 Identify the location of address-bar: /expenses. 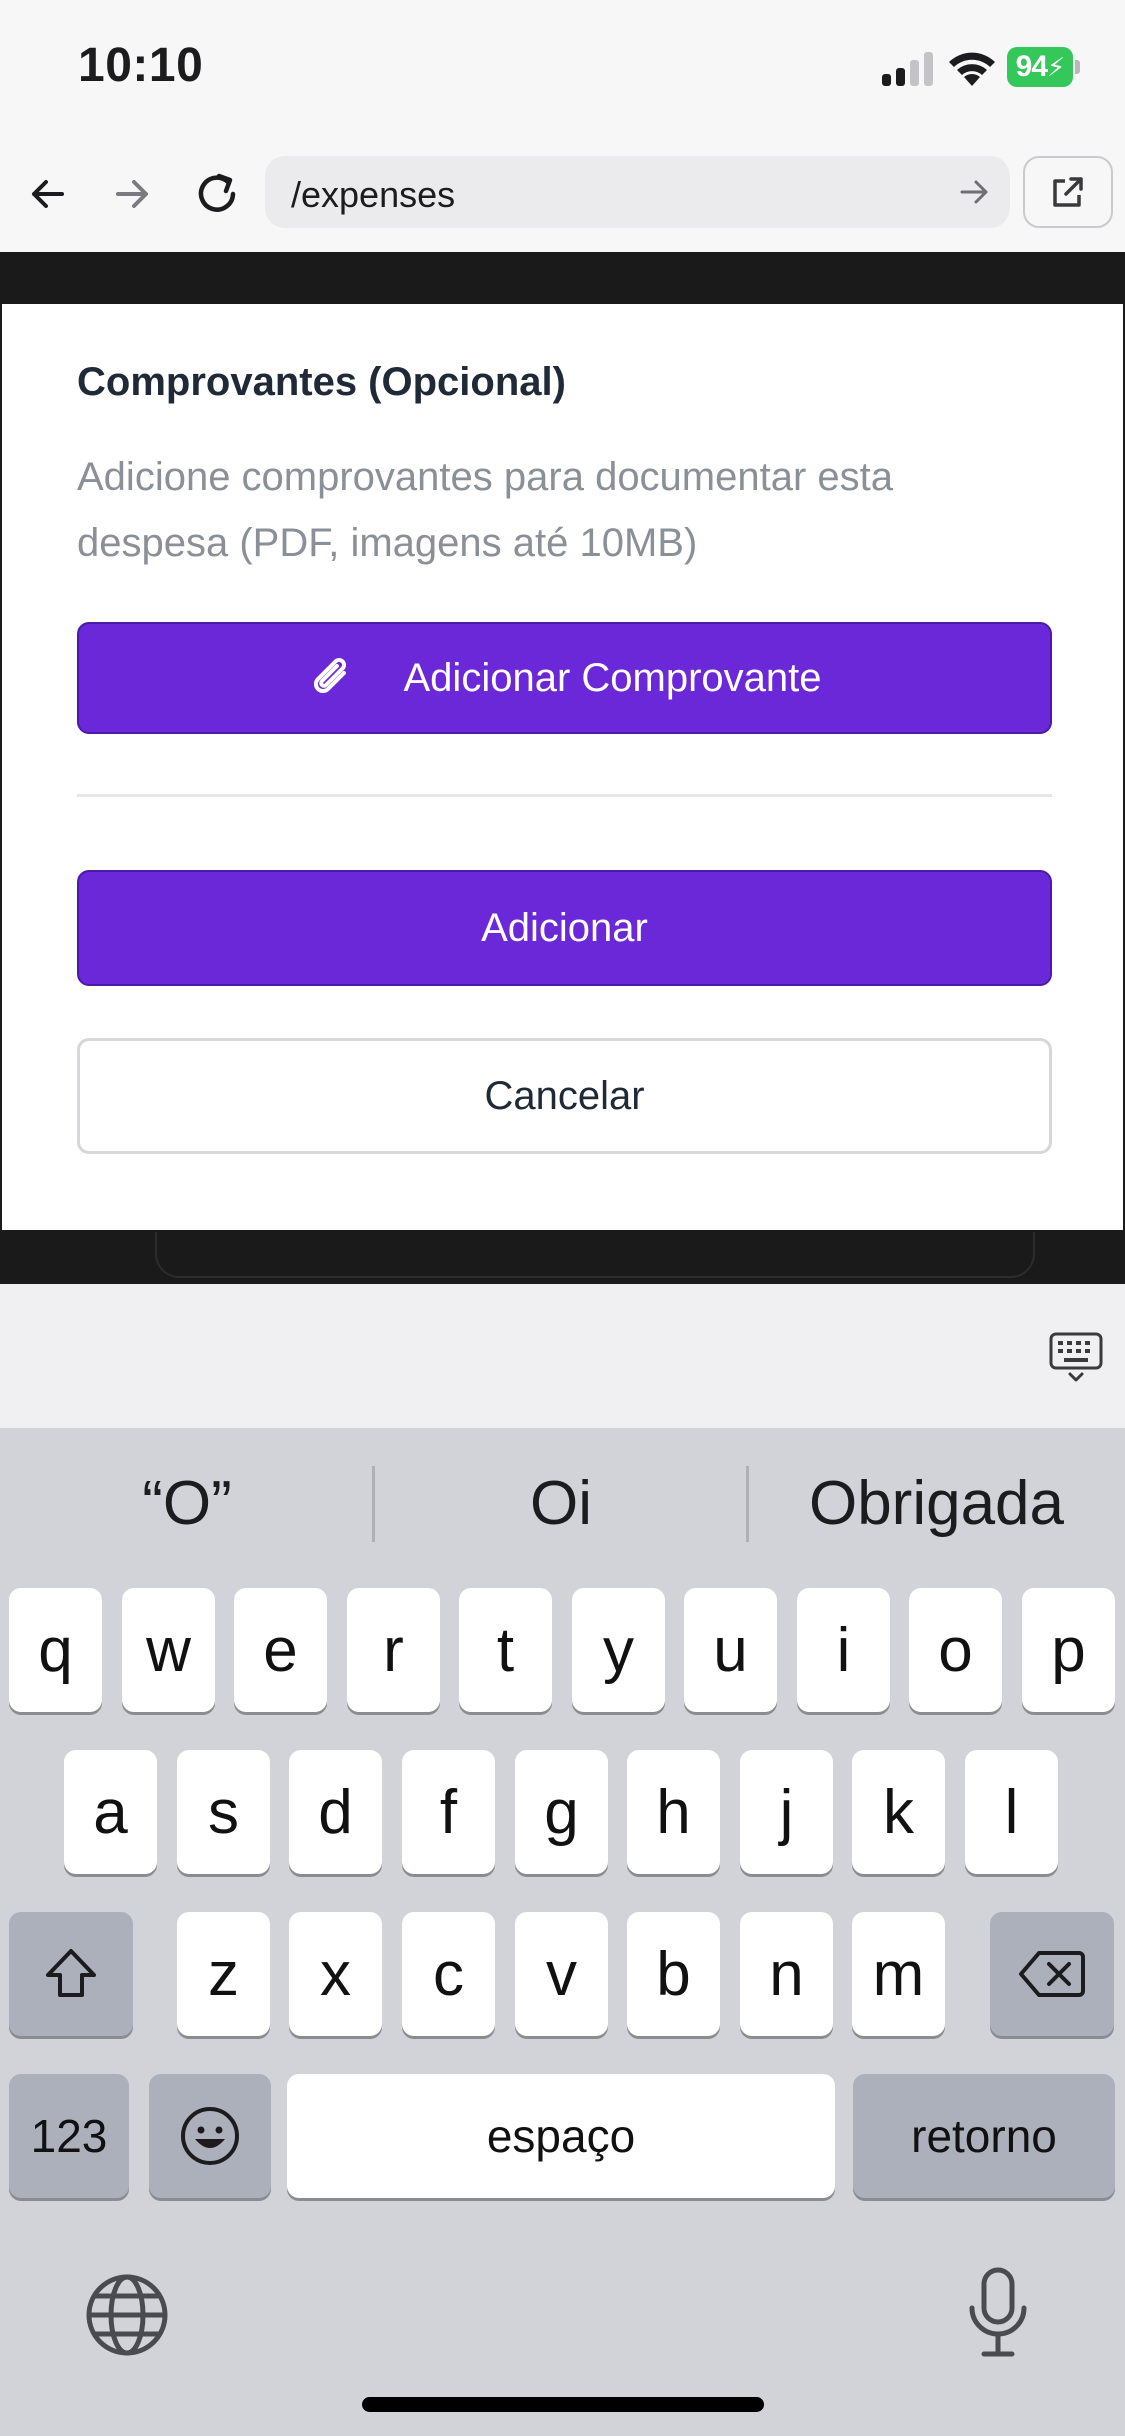
(637, 192).